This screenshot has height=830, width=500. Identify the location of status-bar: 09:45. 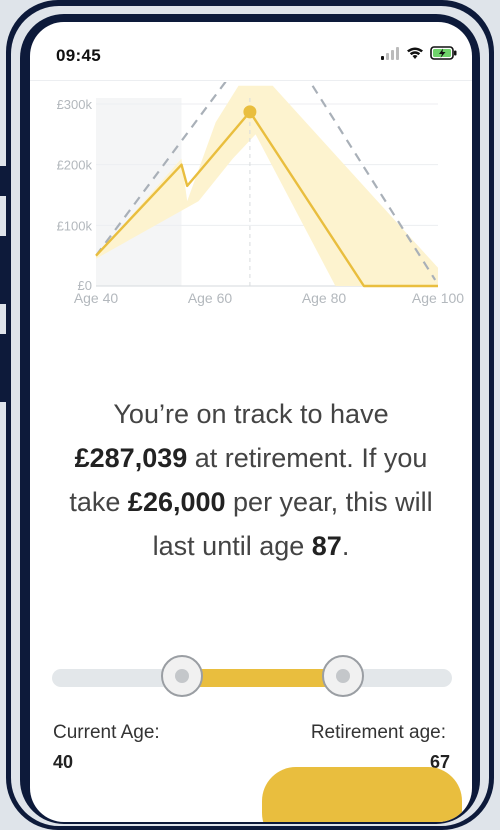
(251, 52).